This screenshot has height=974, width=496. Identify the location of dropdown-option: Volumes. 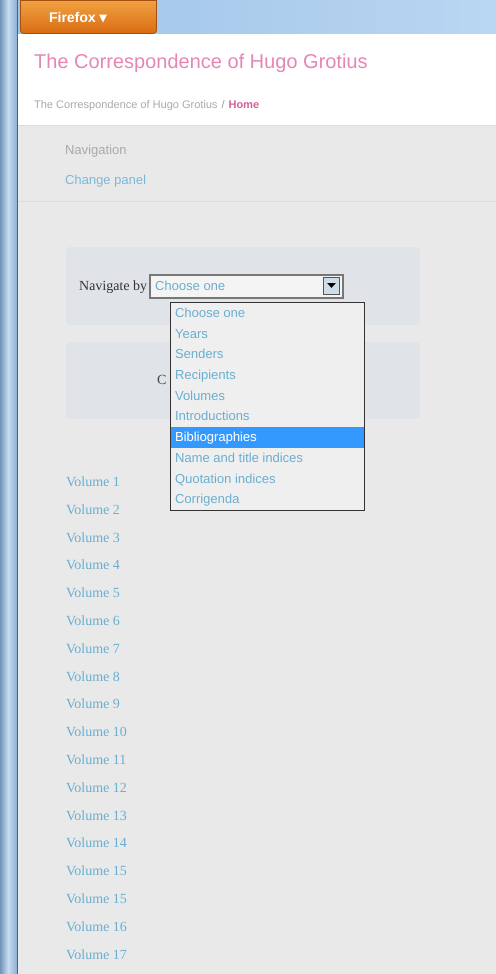
(267, 396).